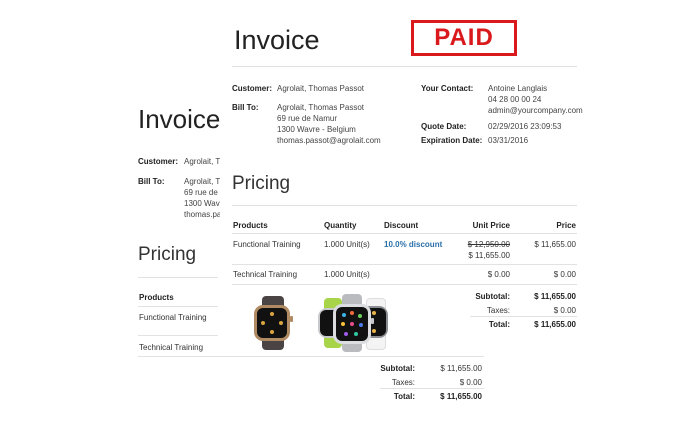 Image resolution: width=700 pixels, height=425 pixels. I want to click on row-unit-price: $ 0.00, so click(498, 274).